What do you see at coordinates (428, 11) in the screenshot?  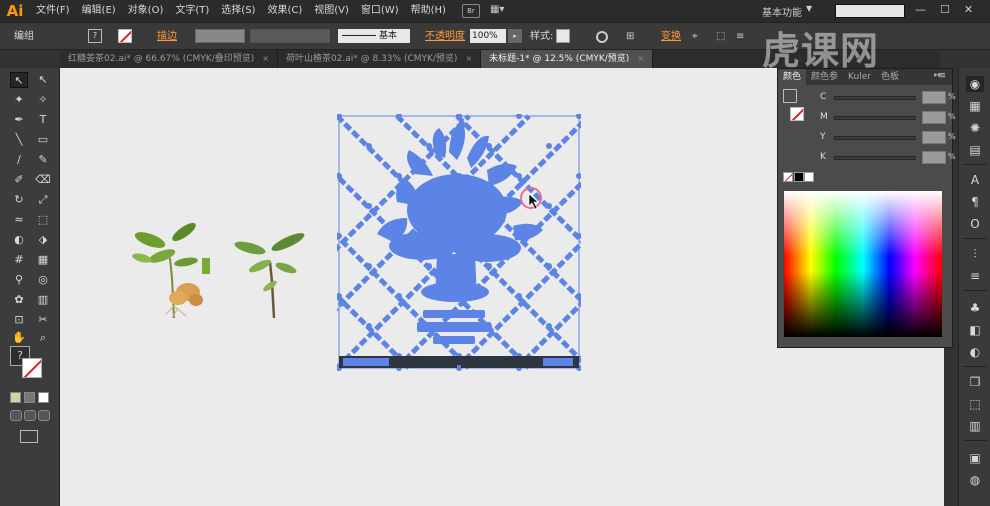 I see `menu-help: 帮助(H)` at bounding box center [428, 11].